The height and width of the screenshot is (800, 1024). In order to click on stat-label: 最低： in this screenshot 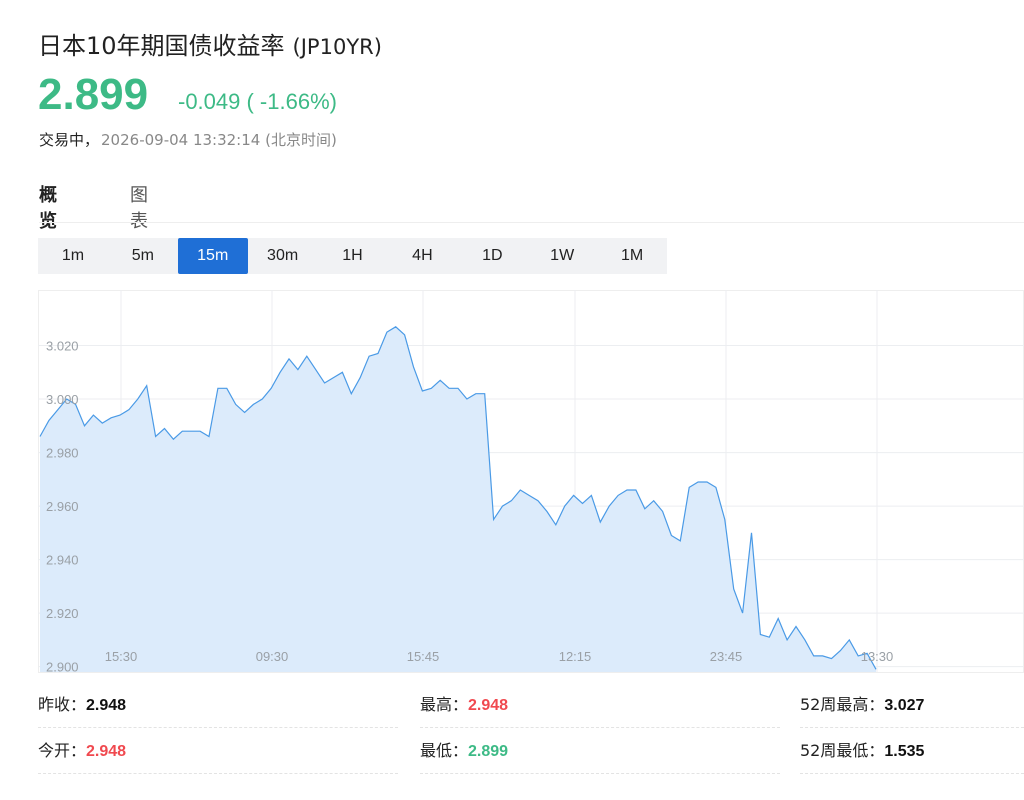, I will do `click(444, 750)`.